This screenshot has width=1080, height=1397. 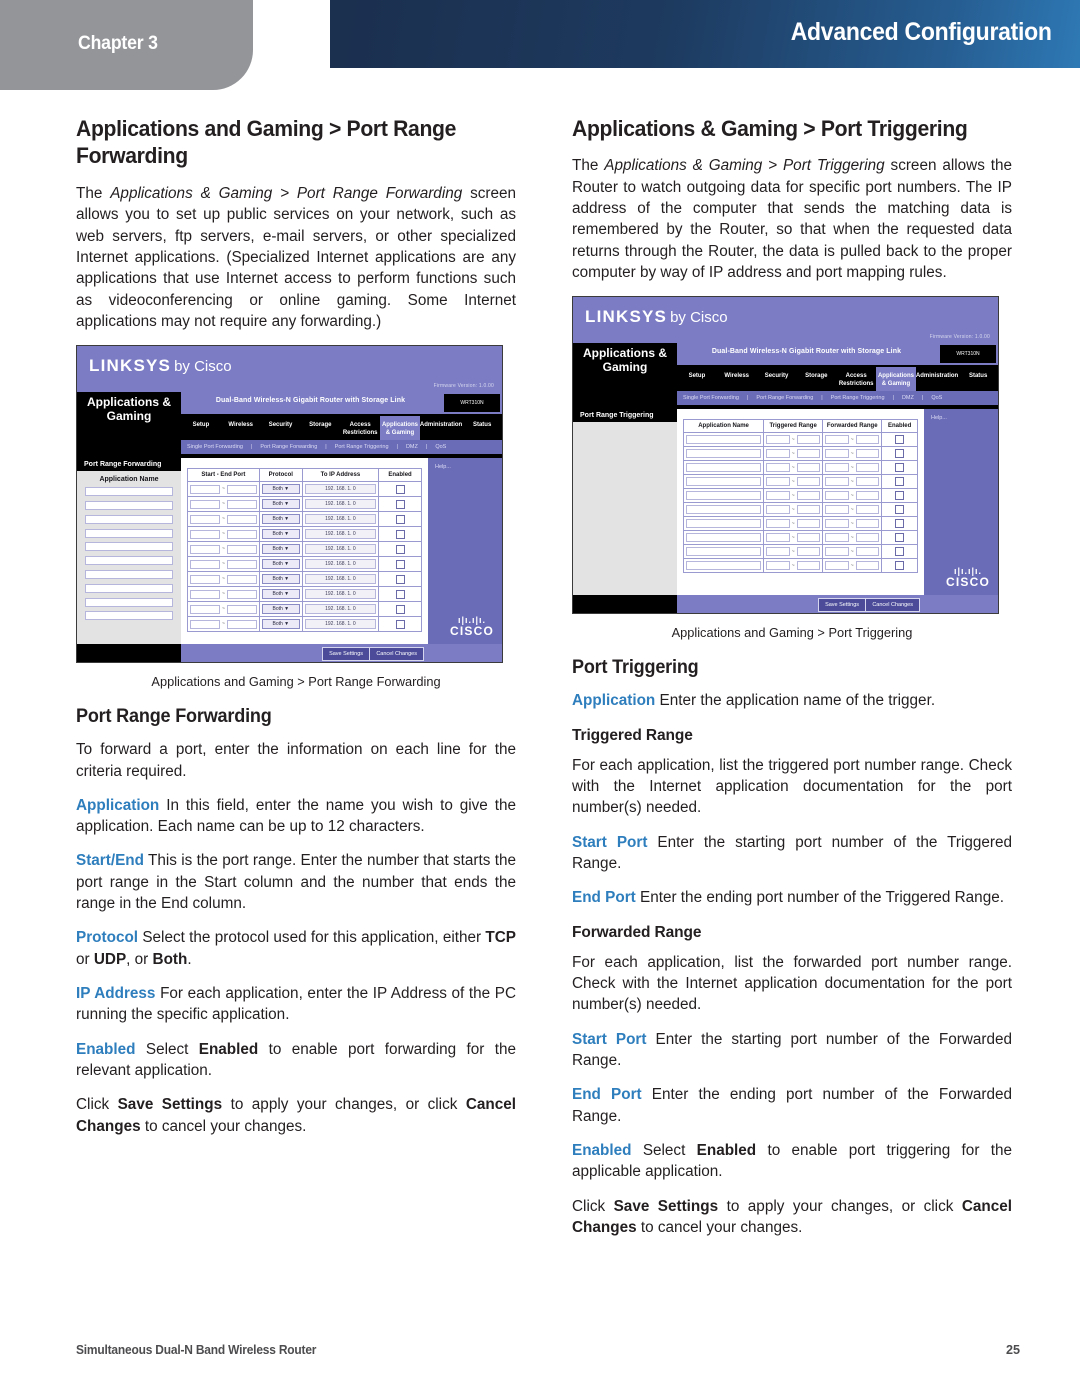 What do you see at coordinates (400, 428) in the screenshot?
I see `router-tab-applications-gaming: Applications & Gaming` at bounding box center [400, 428].